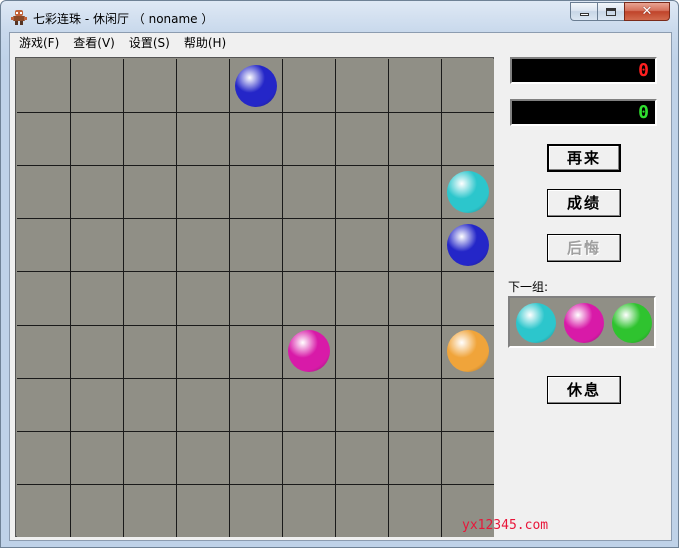 Image resolution: width=679 pixels, height=548 pixels. What do you see at coordinates (584, 203) in the screenshot?
I see `scores-button: 成绩` at bounding box center [584, 203].